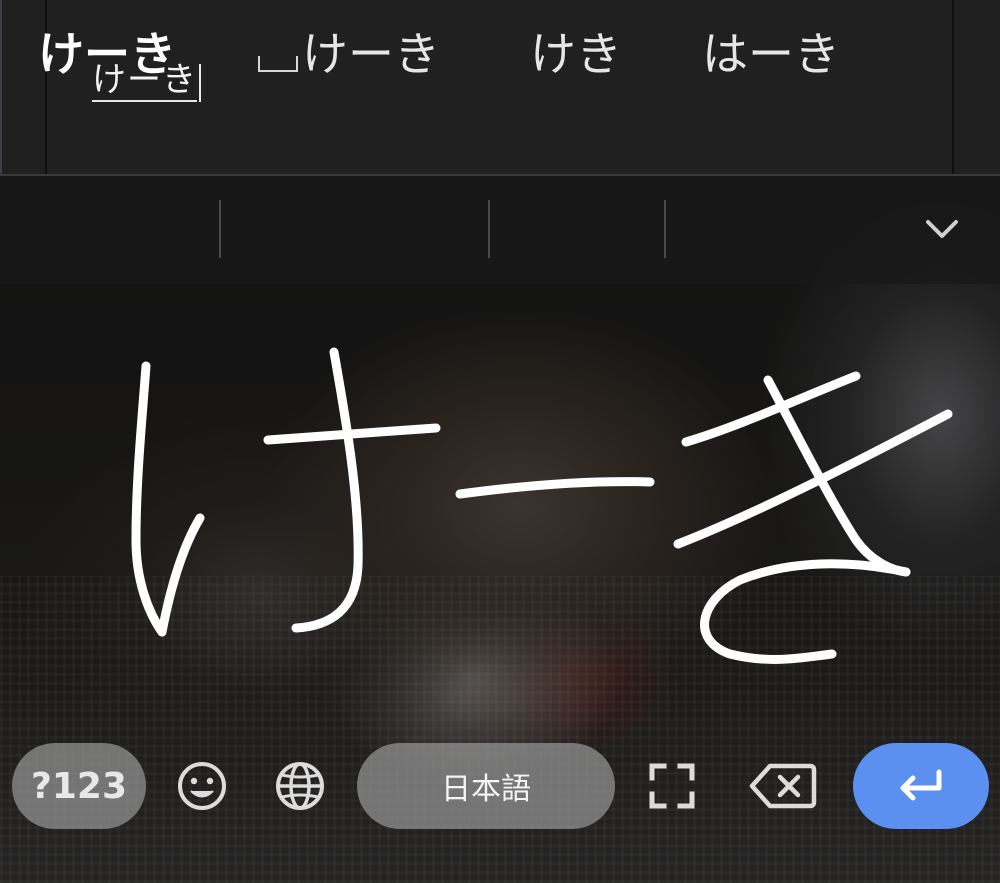 The width and height of the screenshot is (1000, 883). I want to click on text-caret, so click(200, 83).